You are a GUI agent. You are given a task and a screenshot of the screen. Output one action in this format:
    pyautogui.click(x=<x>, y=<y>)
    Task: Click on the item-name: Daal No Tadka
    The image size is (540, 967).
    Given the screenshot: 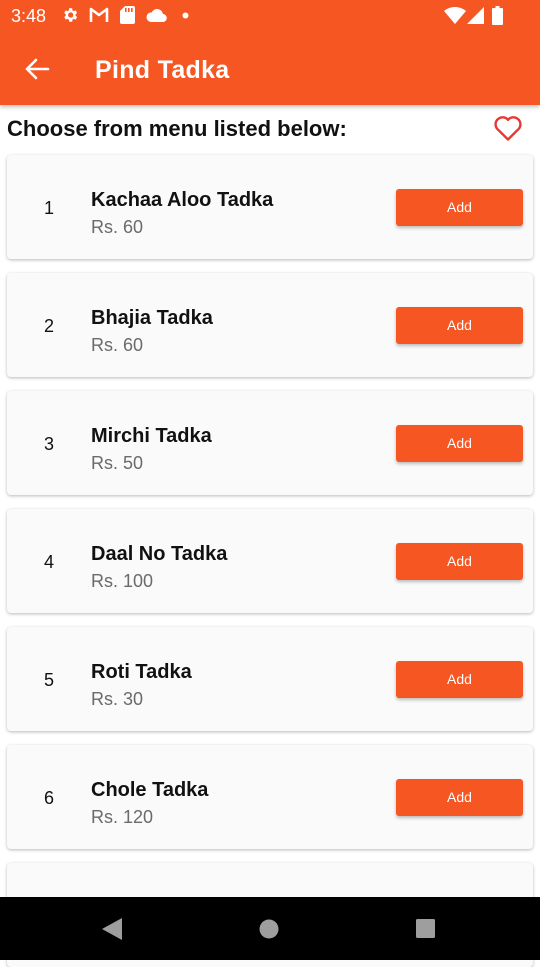 What is the action you would take?
    pyautogui.click(x=159, y=554)
    